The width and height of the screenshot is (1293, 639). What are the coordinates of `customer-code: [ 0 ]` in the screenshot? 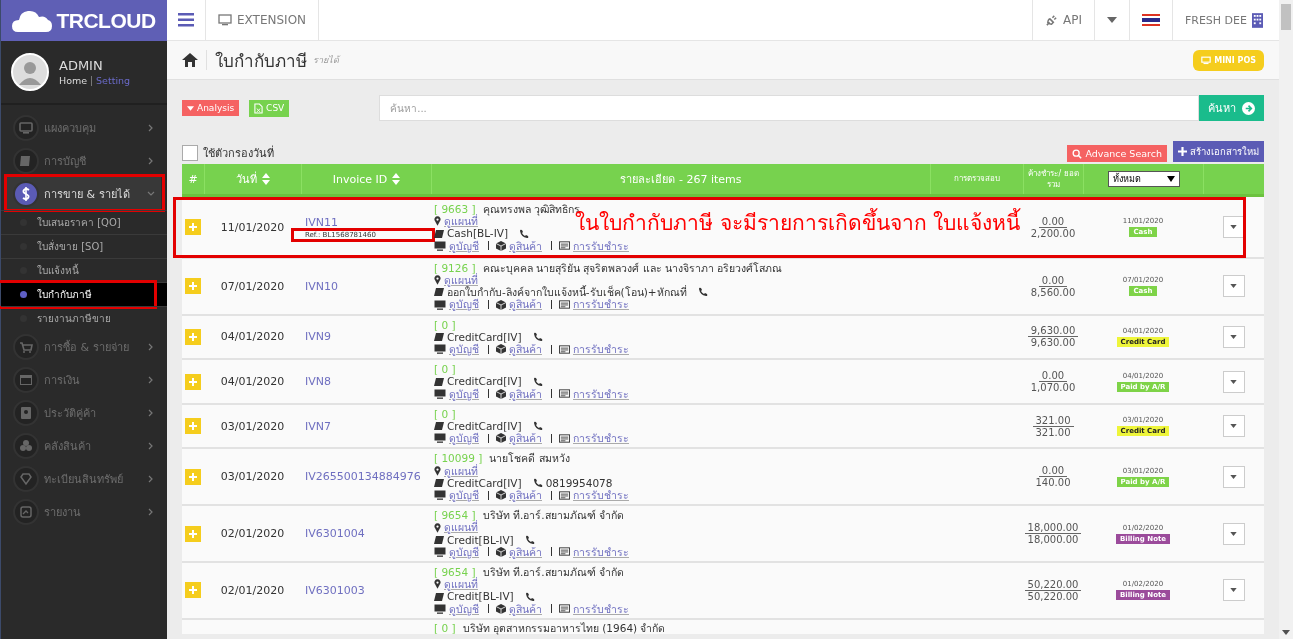 It's located at (445, 324).